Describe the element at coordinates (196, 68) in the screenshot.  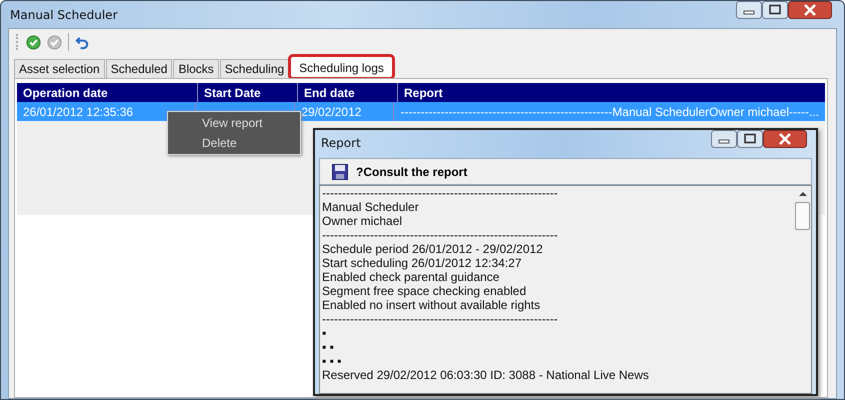
I see `tab: Blocks` at that location.